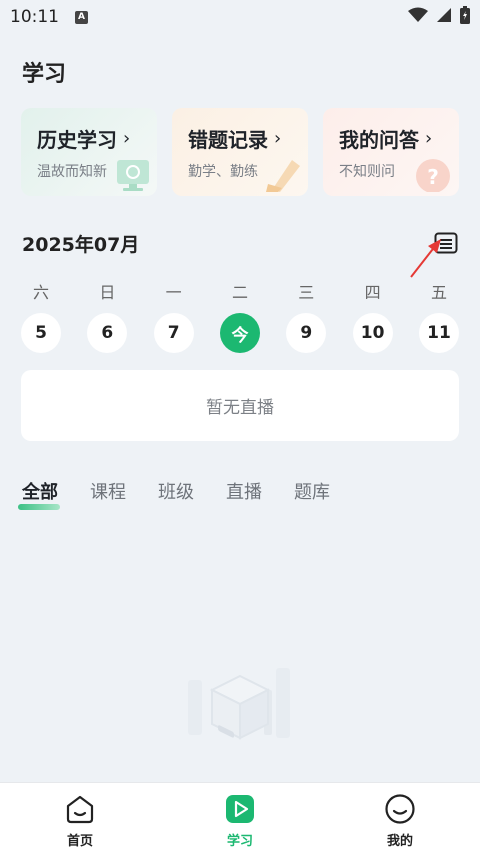 Image resolution: width=480 pixels, height=852 pixels. What do you see at coordinates (379, 140) in the screenshot?
I see `card-title: 我的问答` at bounding box center [379, 140].